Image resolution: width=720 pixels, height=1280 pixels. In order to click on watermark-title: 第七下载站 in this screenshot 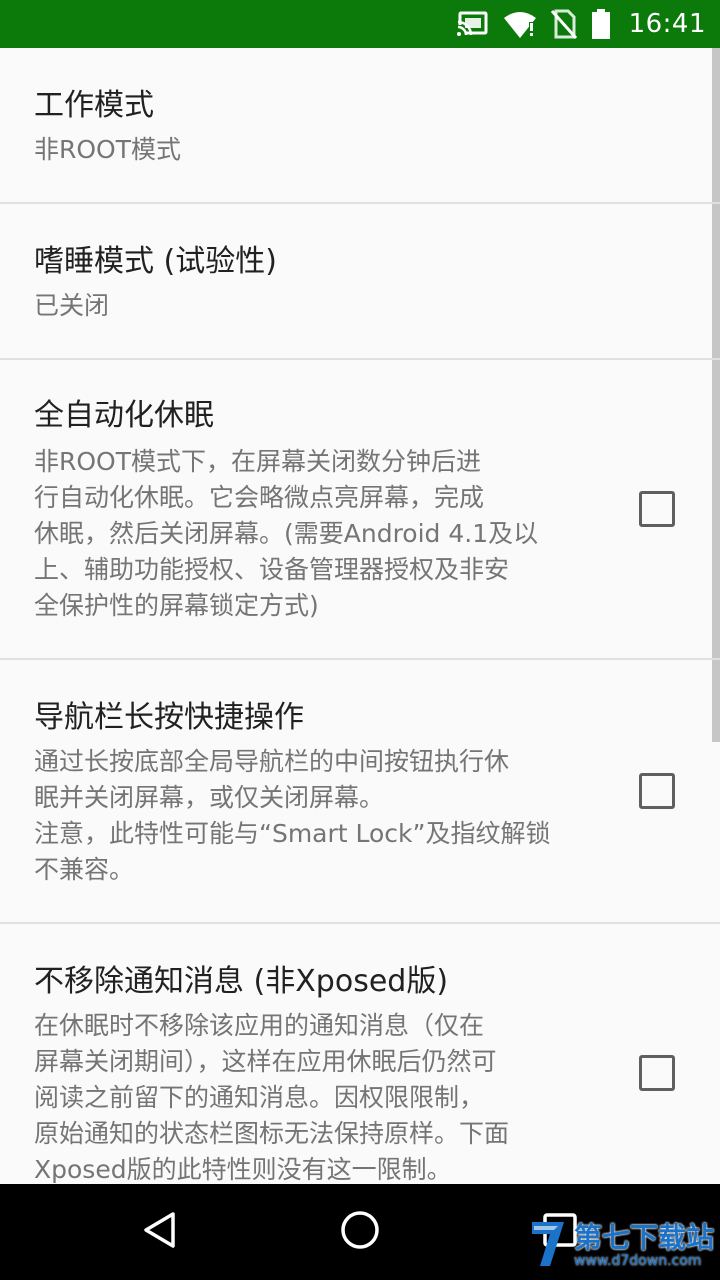, I will do `click(643, 1237)`.